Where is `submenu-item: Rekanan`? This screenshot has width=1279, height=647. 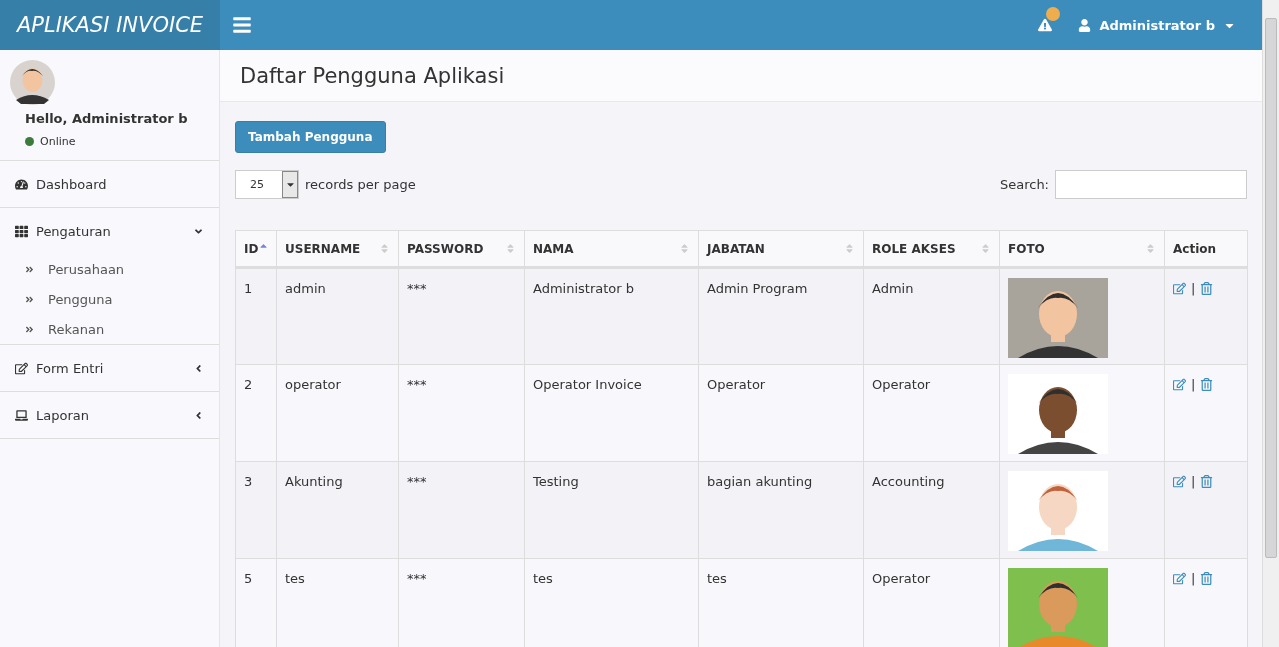 submenu-item: Rekanan is located at coordinates (109, 329).